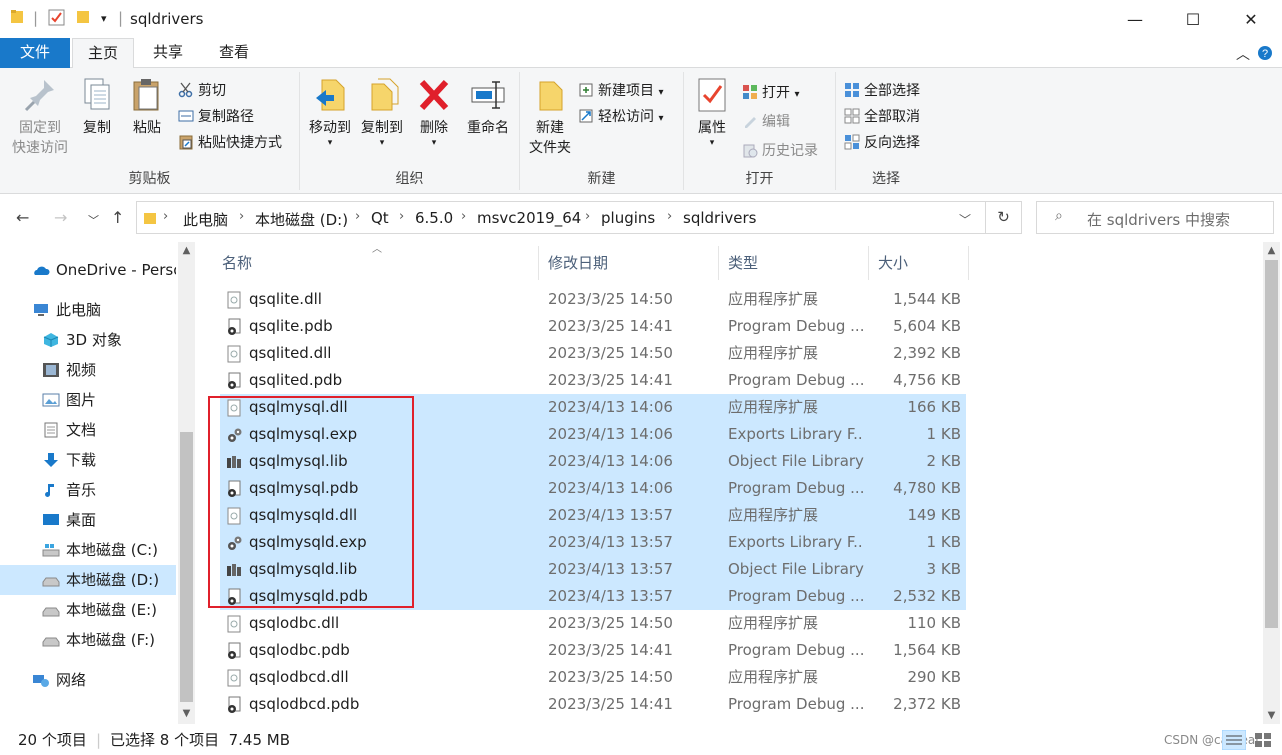 This screenshot has height=755, width=1282. What do you see at coordinates (593, 407) in the screenshot?
I see `file-row: qsqlmysql.dll 2023/4/13 14:06 应用程序扩展 166 KB` at bounding box center [593, 407].